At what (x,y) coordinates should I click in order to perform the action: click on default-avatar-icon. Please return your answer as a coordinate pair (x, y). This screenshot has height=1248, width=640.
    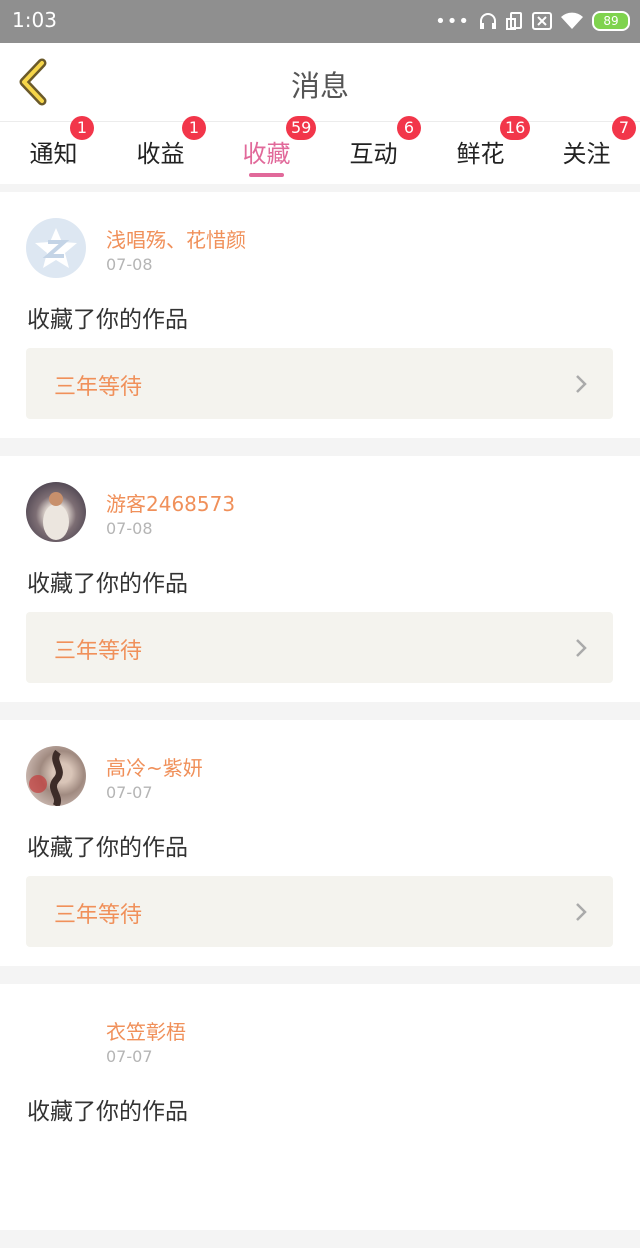
    Looking at the image, I should click on (56, 248).